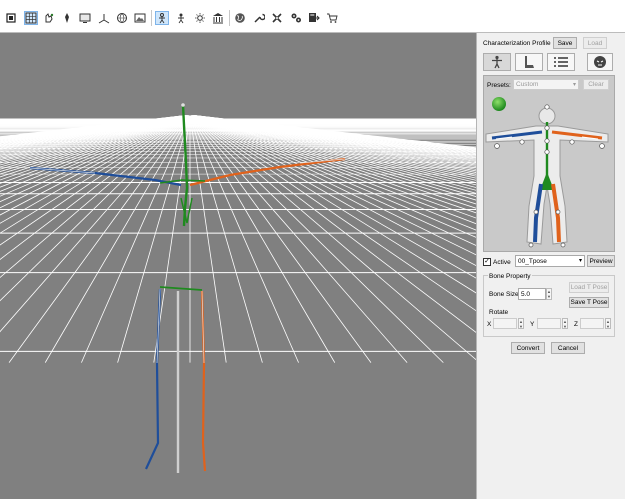 The height and width of the screenshot is (499, 625). I want to click on rotate-x-stepper: ▲ ▼, so click(521, 323).